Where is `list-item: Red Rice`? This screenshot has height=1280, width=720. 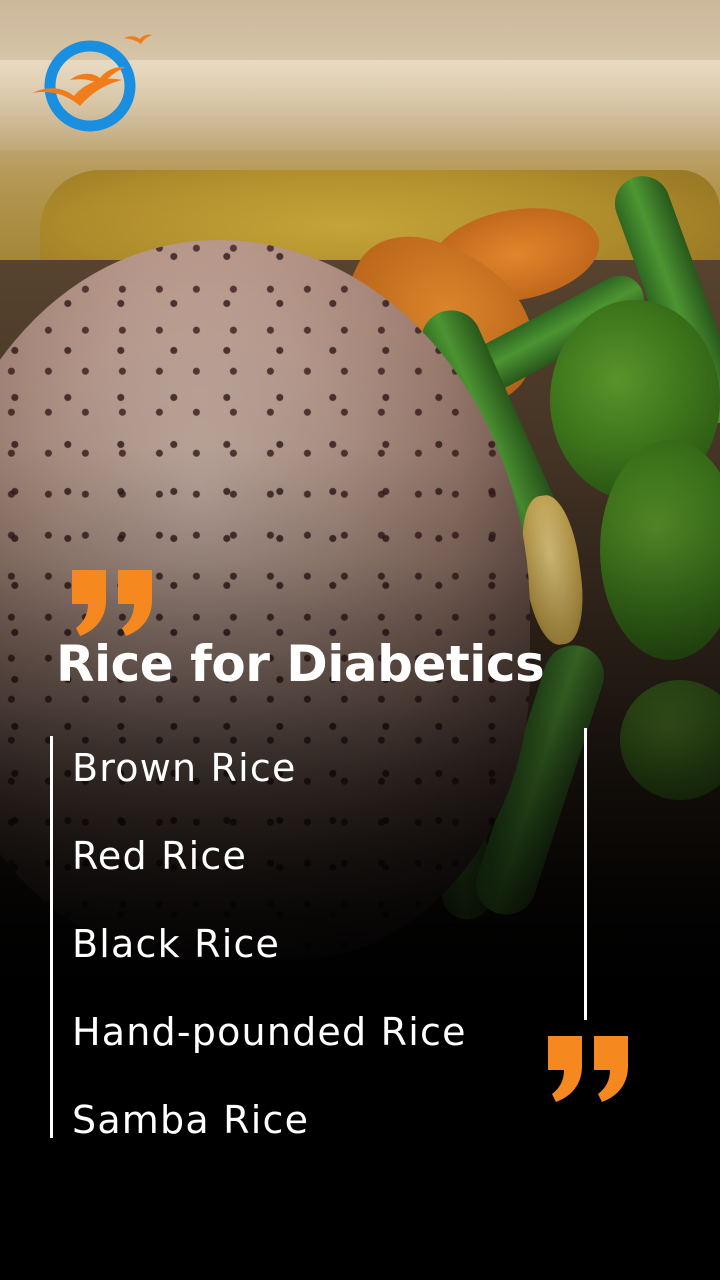
list-item: Red Rice is located at coordinates (160, 856).